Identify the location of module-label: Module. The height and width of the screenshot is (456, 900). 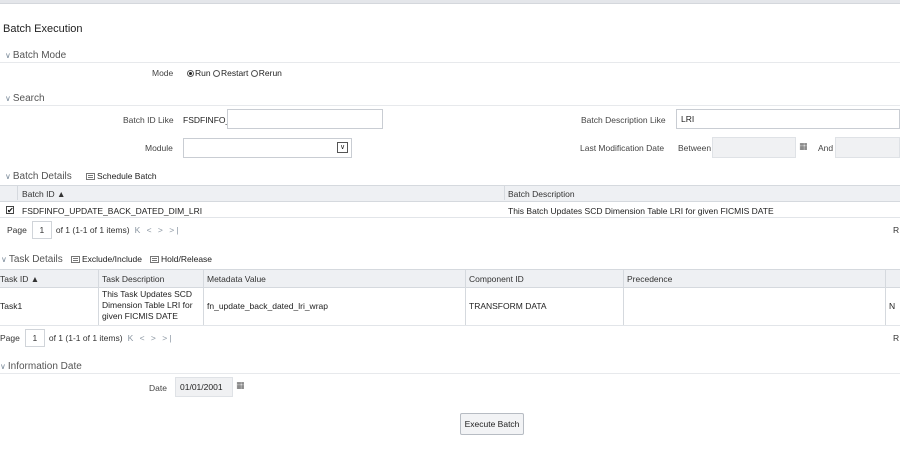
(159, 148).